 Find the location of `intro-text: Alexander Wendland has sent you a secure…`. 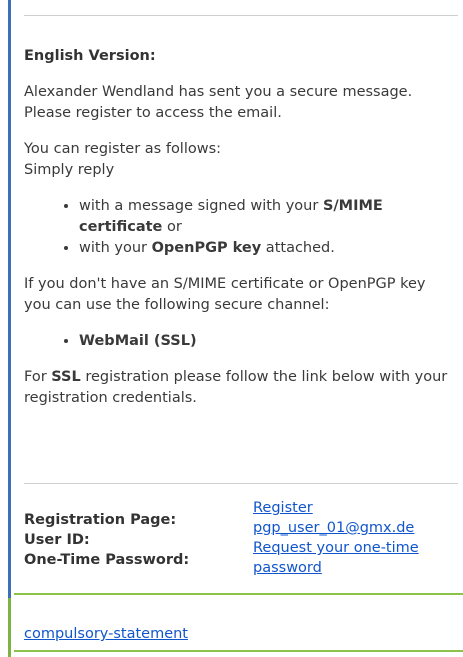

intro-text: Alexander Wendland has sent you a secure… is located at coordinates (218, 102).